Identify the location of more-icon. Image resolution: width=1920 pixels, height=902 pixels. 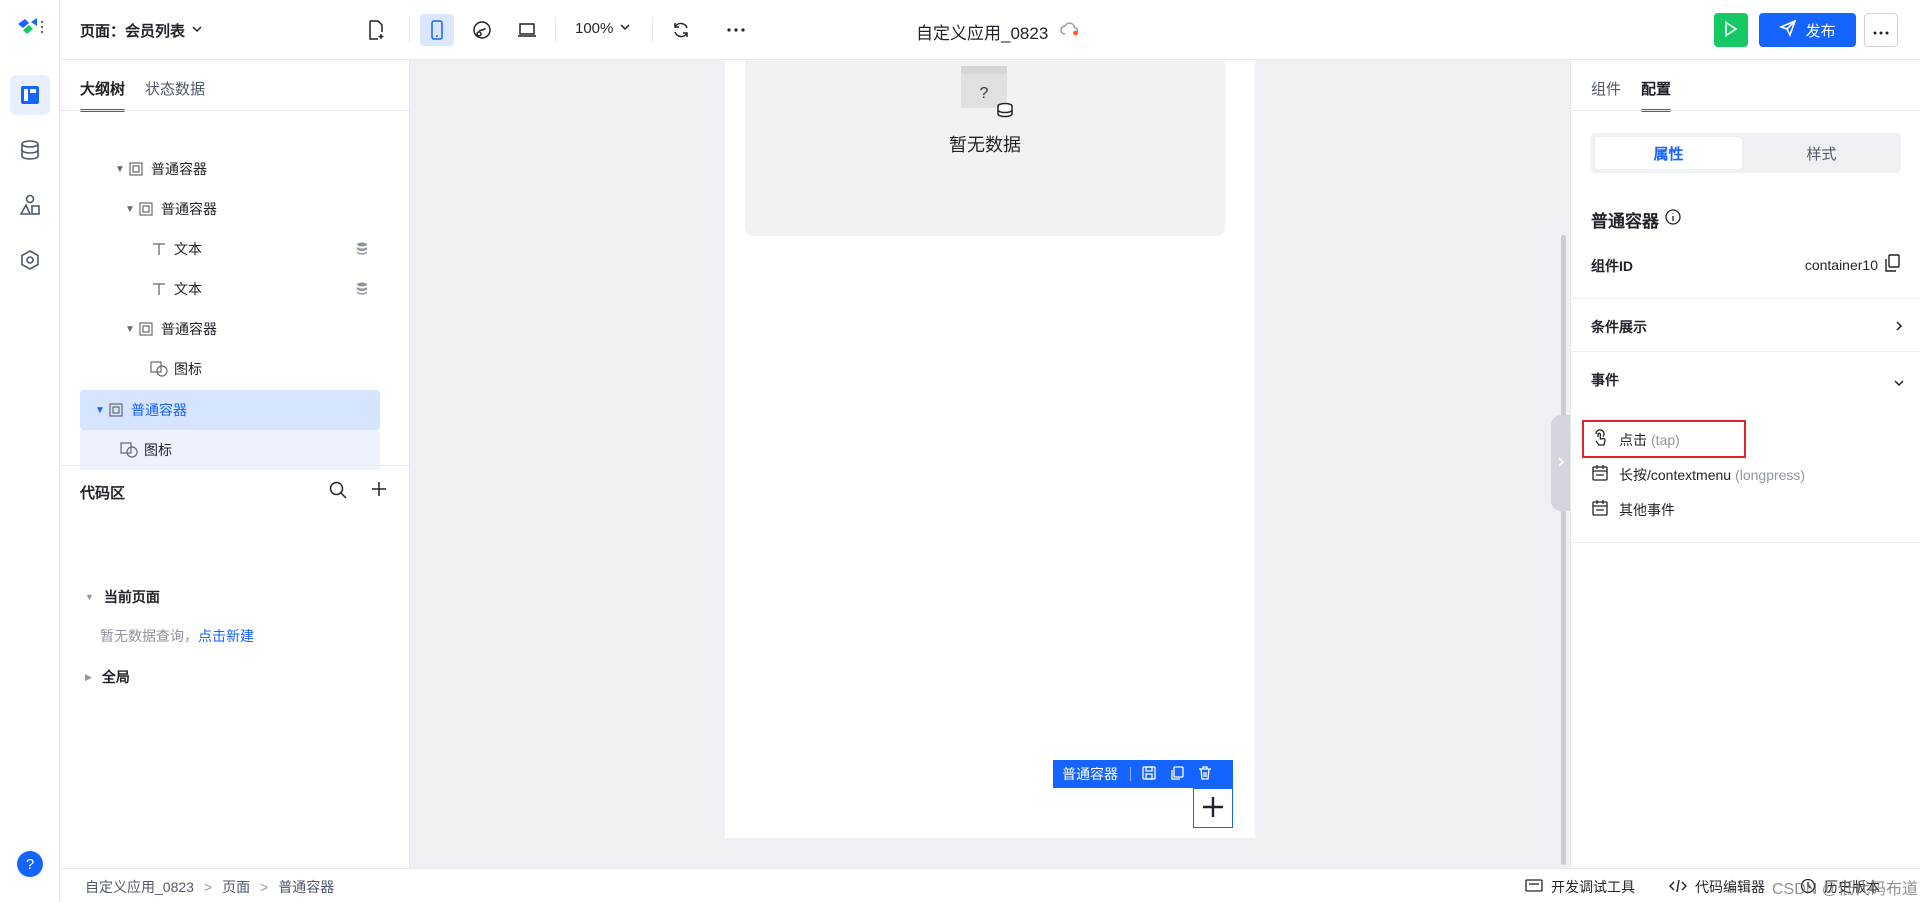
(736, 30).